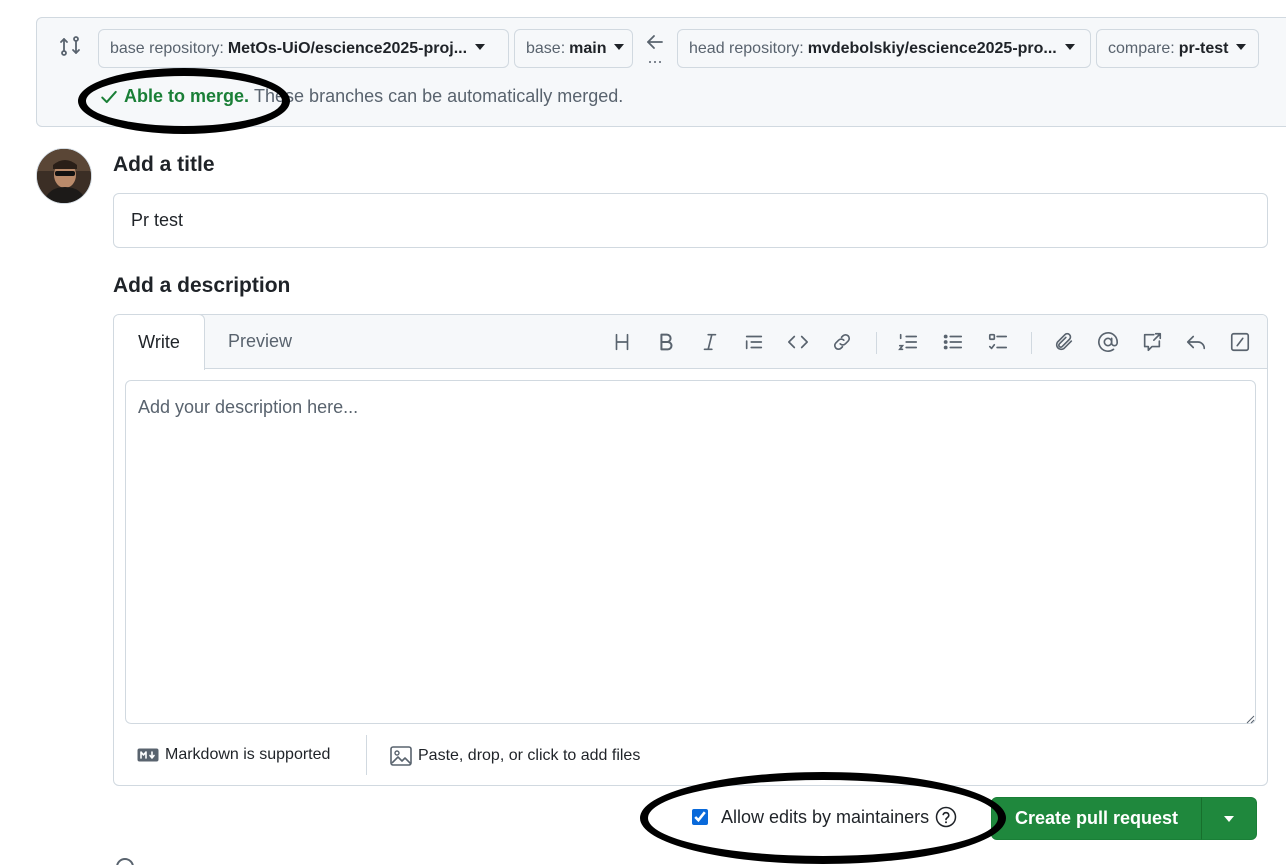 The image size is (1286, 865). I want to click on title-heading: Add a title, so click(164, 164).